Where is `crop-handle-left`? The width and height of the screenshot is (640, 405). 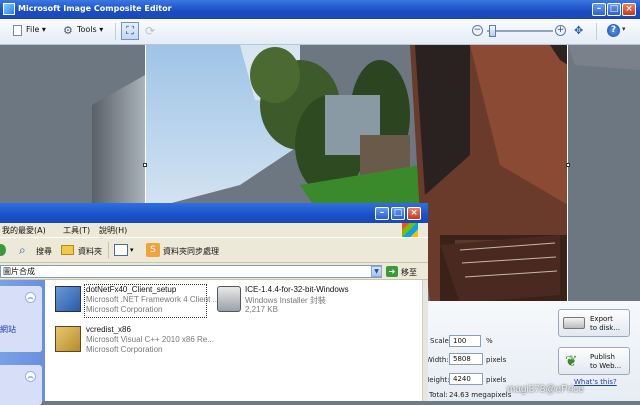
crop-handle-left is located at coordinates (145, 165).